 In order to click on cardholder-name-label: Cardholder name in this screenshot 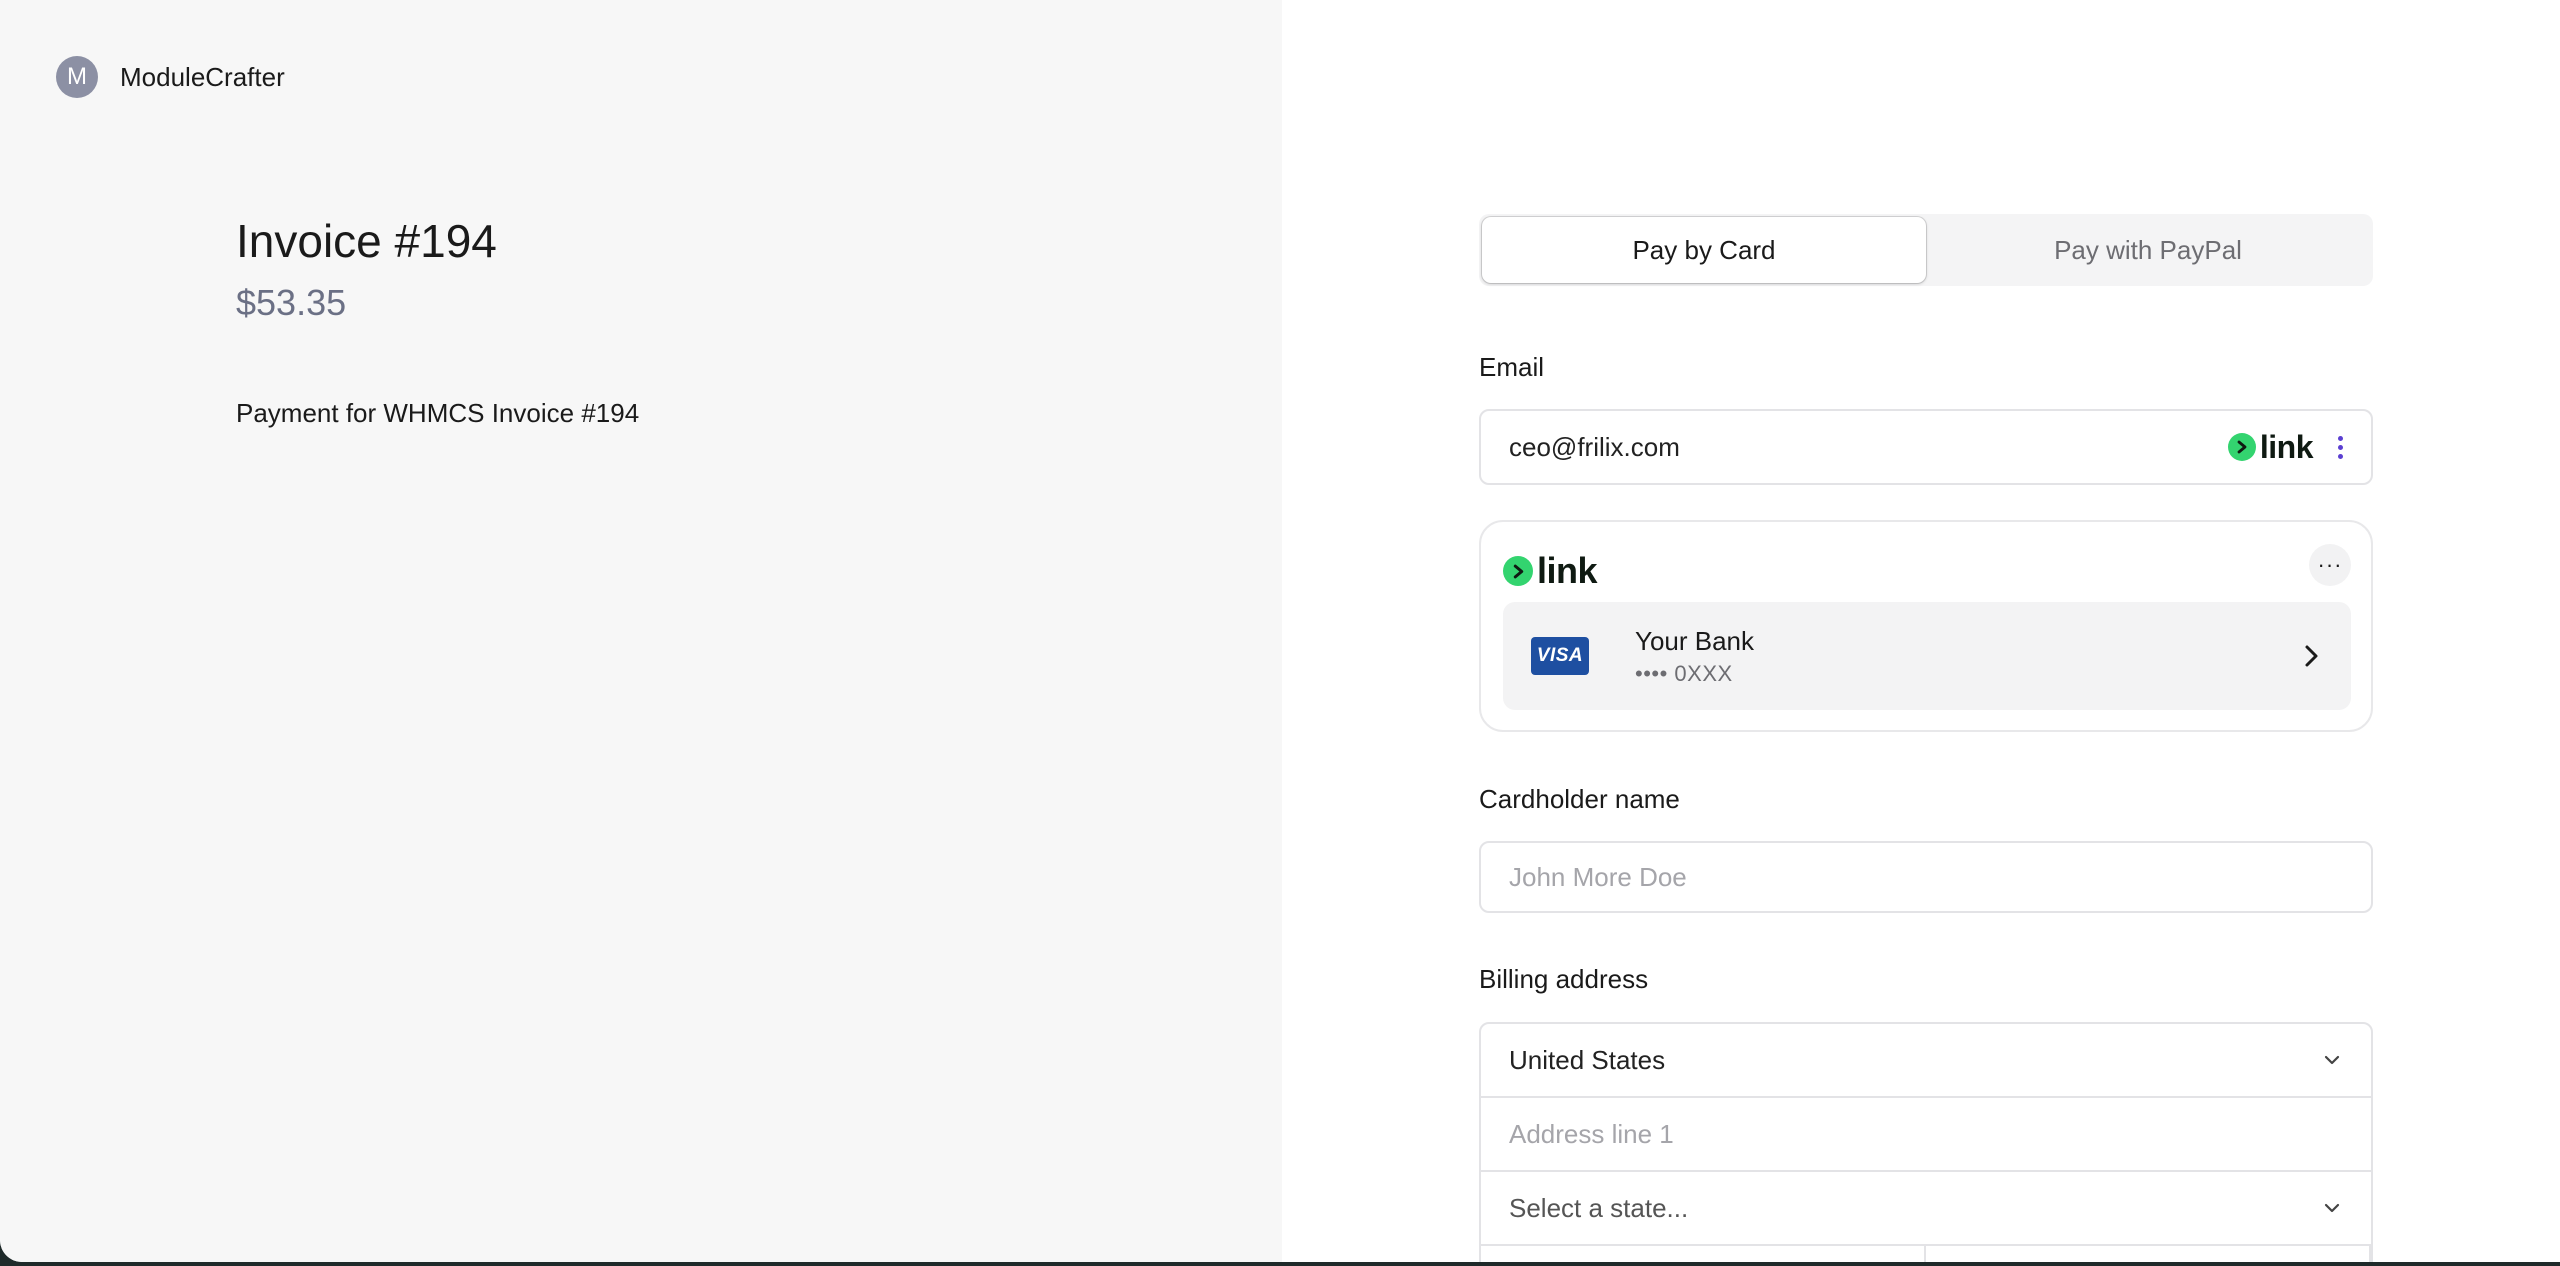, I will do `click(1579, 799)`.